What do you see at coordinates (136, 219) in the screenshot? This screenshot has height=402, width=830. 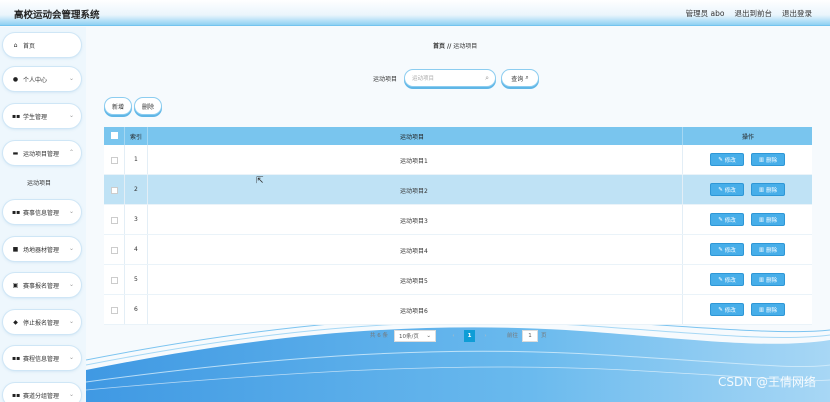 I see `row-index: 3` at bounding box center [136, 219].